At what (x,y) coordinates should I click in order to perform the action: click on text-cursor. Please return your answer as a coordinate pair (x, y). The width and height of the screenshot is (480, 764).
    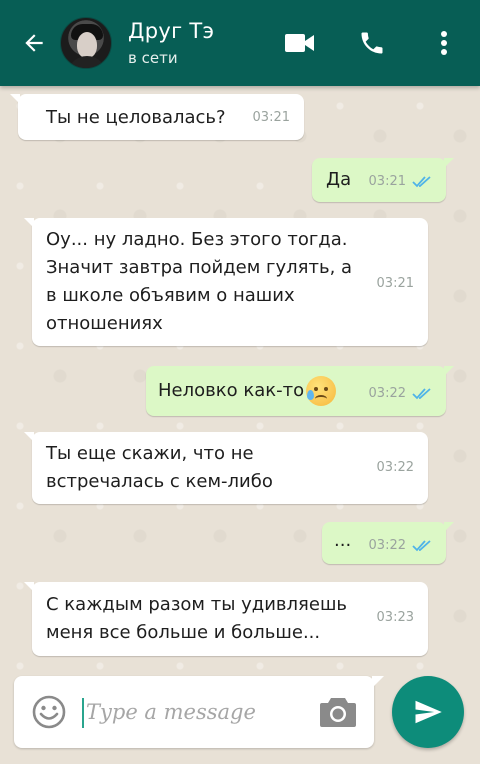
    Looking at the image, I should click on (83, 713).